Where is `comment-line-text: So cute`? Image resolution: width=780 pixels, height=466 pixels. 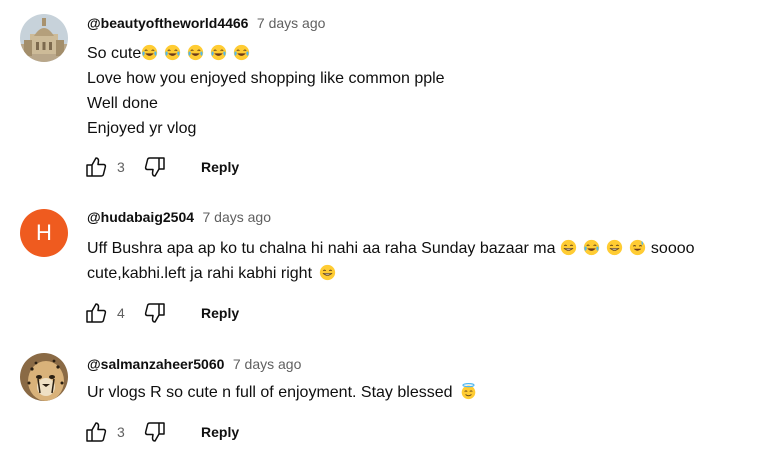
comment-line-text: So cute is located at coordinates (114, 53).